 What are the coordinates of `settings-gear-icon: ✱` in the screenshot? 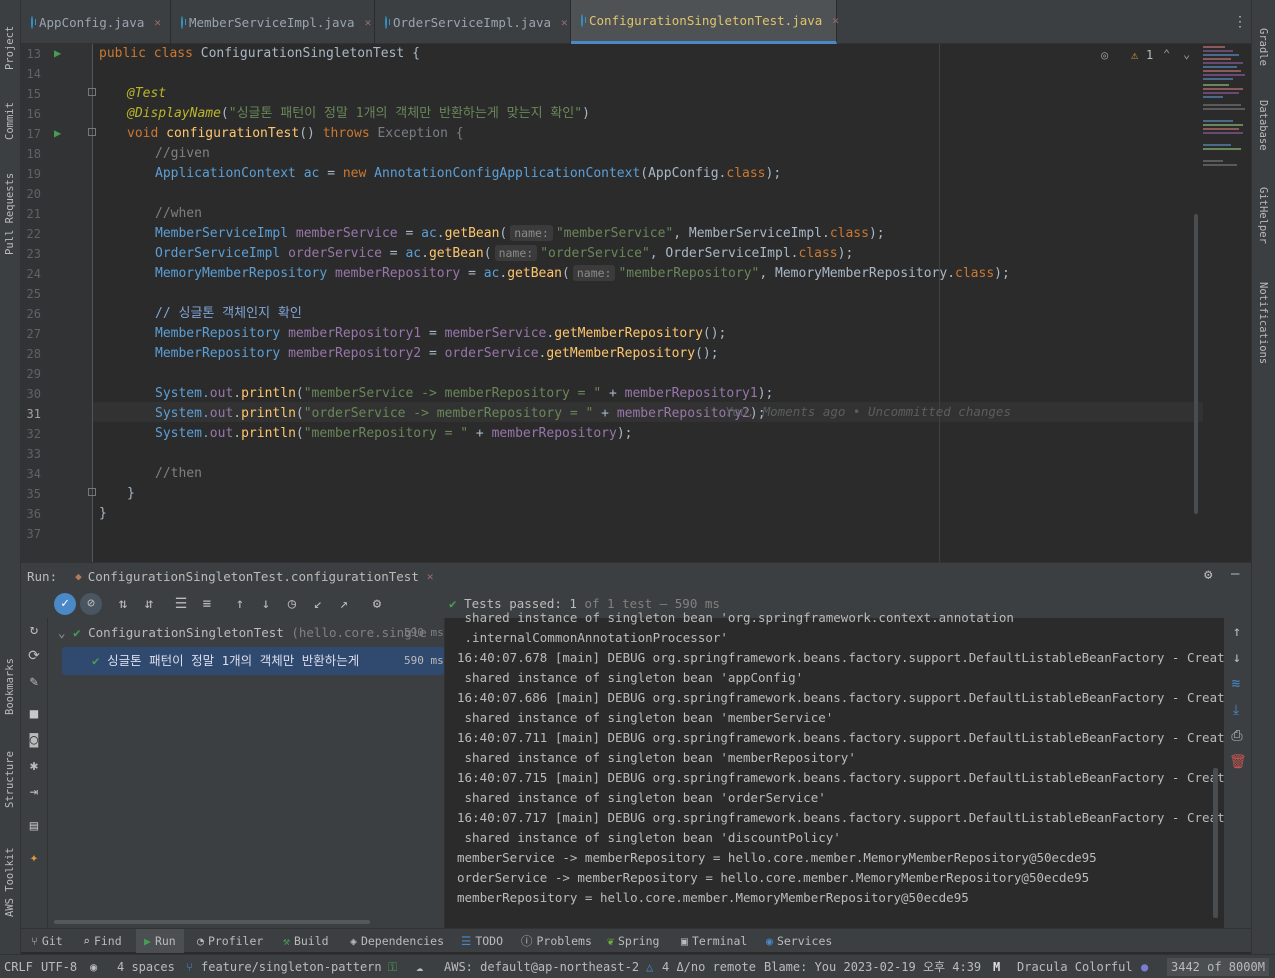 It's located at (34, 766).